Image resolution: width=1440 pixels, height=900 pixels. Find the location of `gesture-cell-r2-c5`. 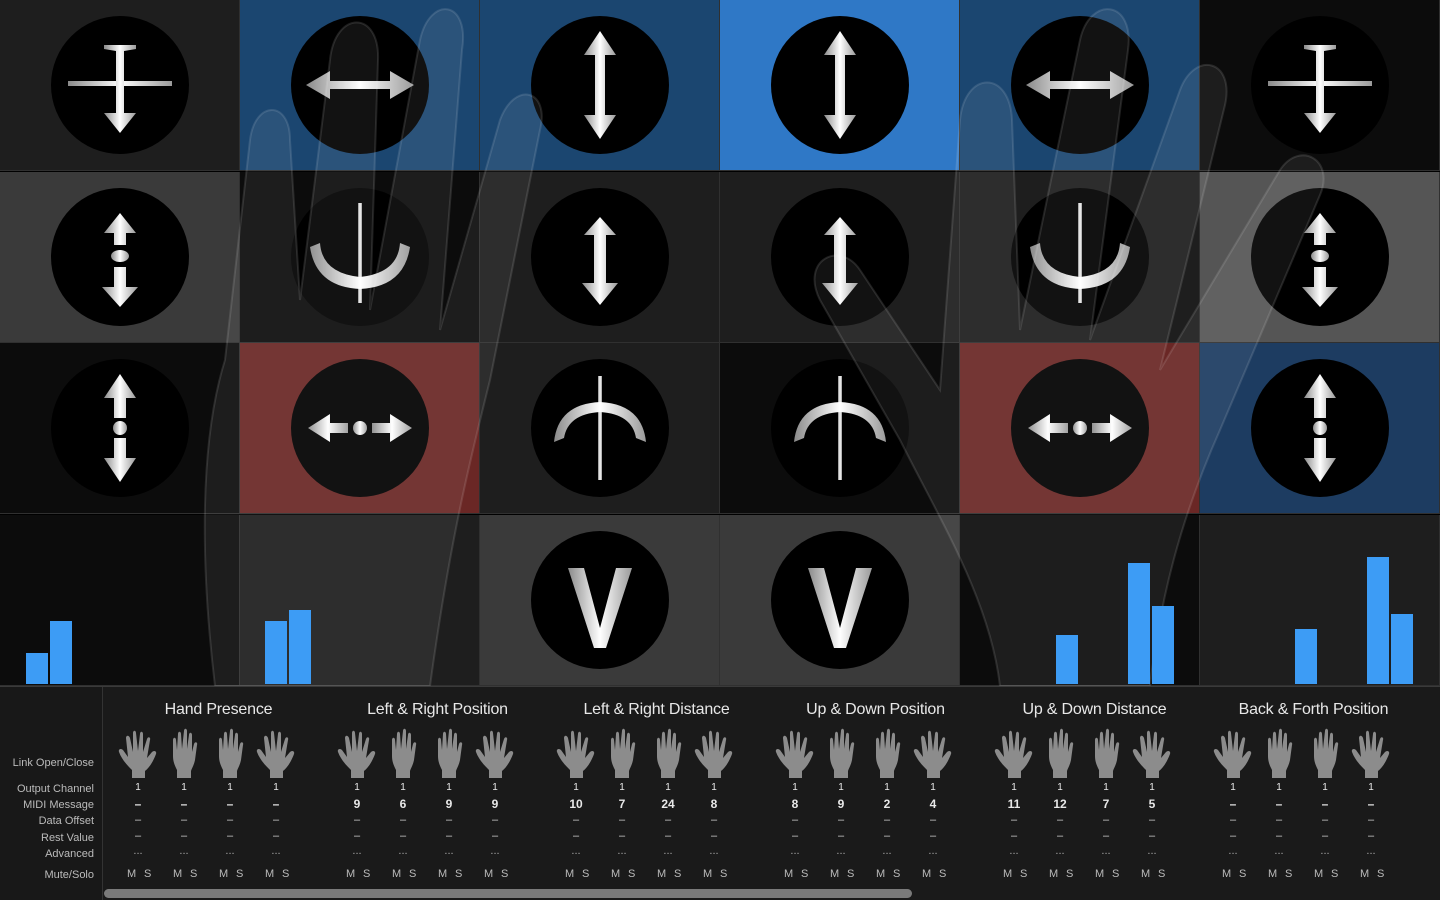

gesture-cell-r2-c5 is located at coordinates (1080, 257).